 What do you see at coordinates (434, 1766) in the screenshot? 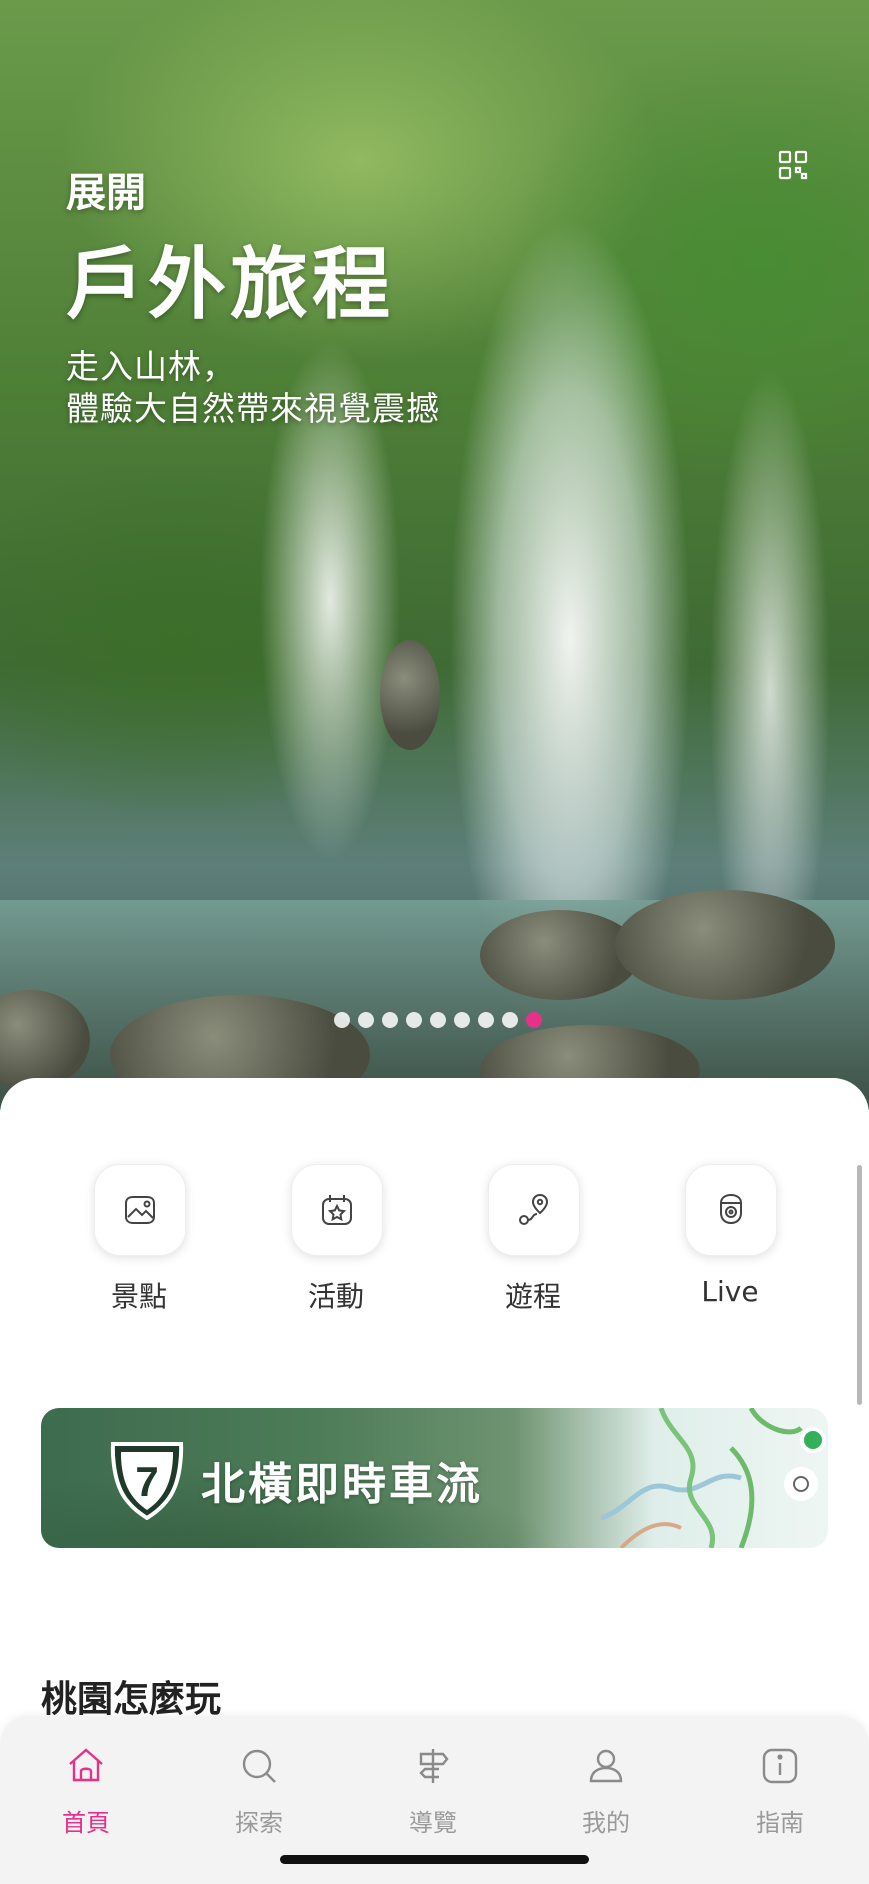
I see `signpost-icon` at bounding box center [434, 1766].